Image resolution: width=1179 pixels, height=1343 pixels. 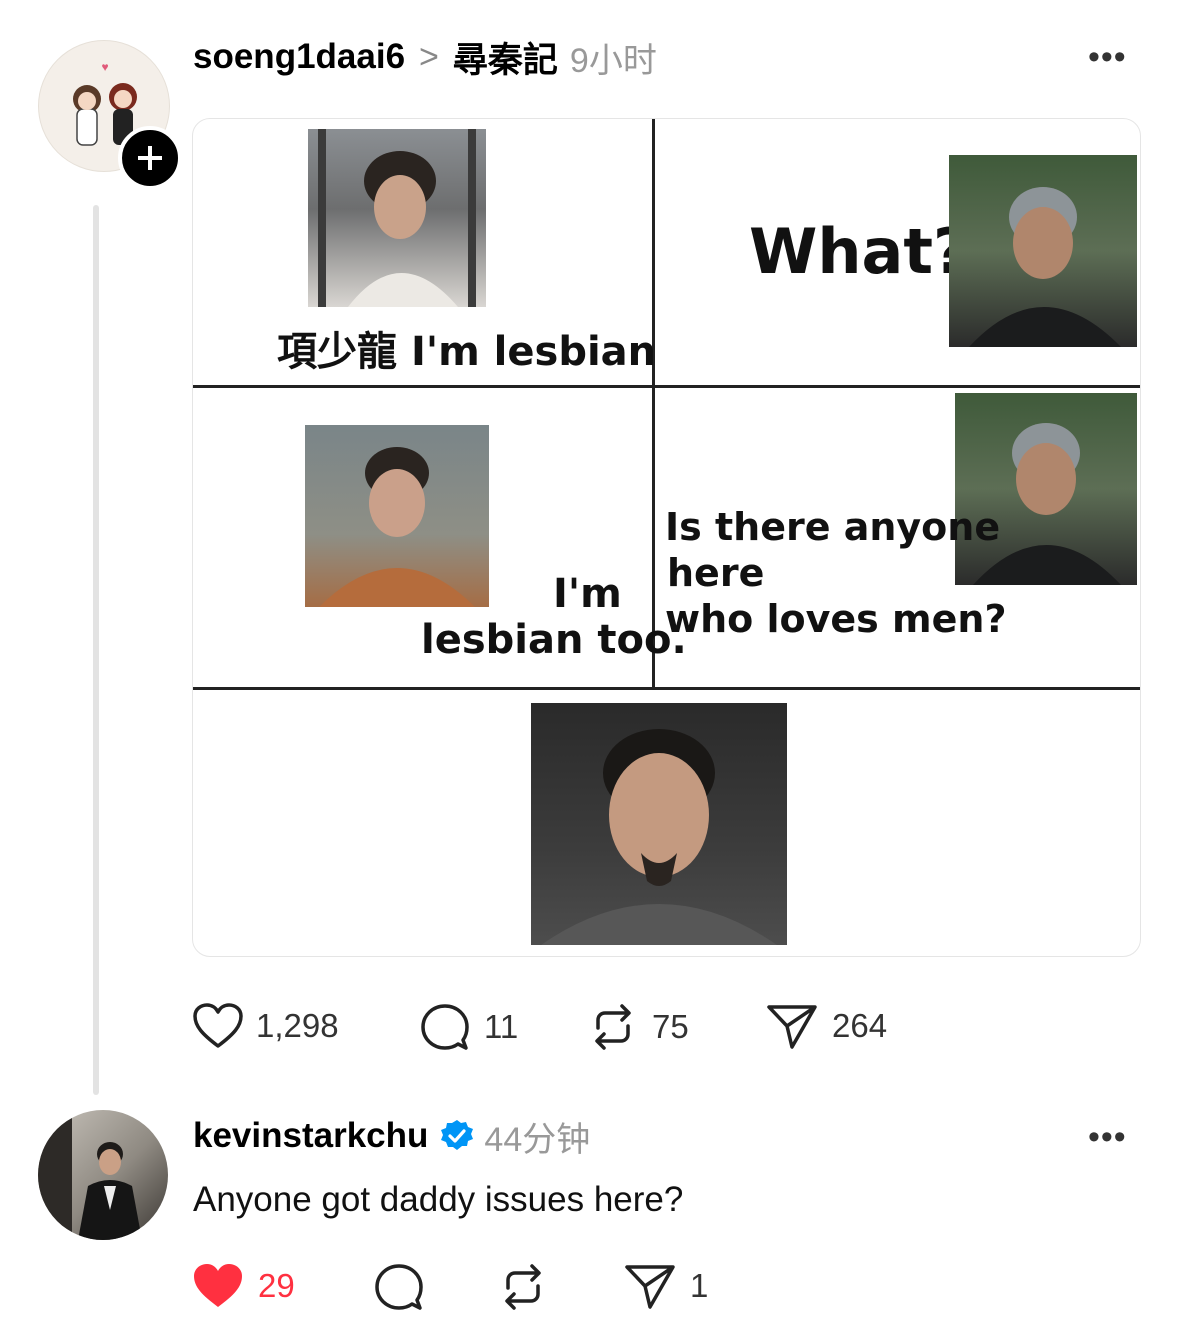 I want to click on thread-line, so click(x=96, y=650).